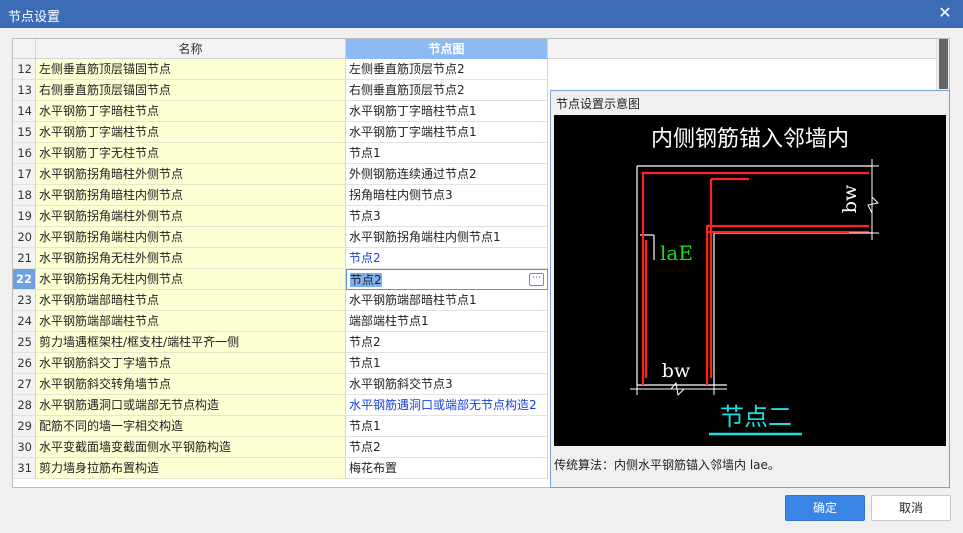 This screenshot has width=963, height=533. I want to click on row-name-cell: 水平钢筋拐角暗柱外侧节点, so click(191, 174).